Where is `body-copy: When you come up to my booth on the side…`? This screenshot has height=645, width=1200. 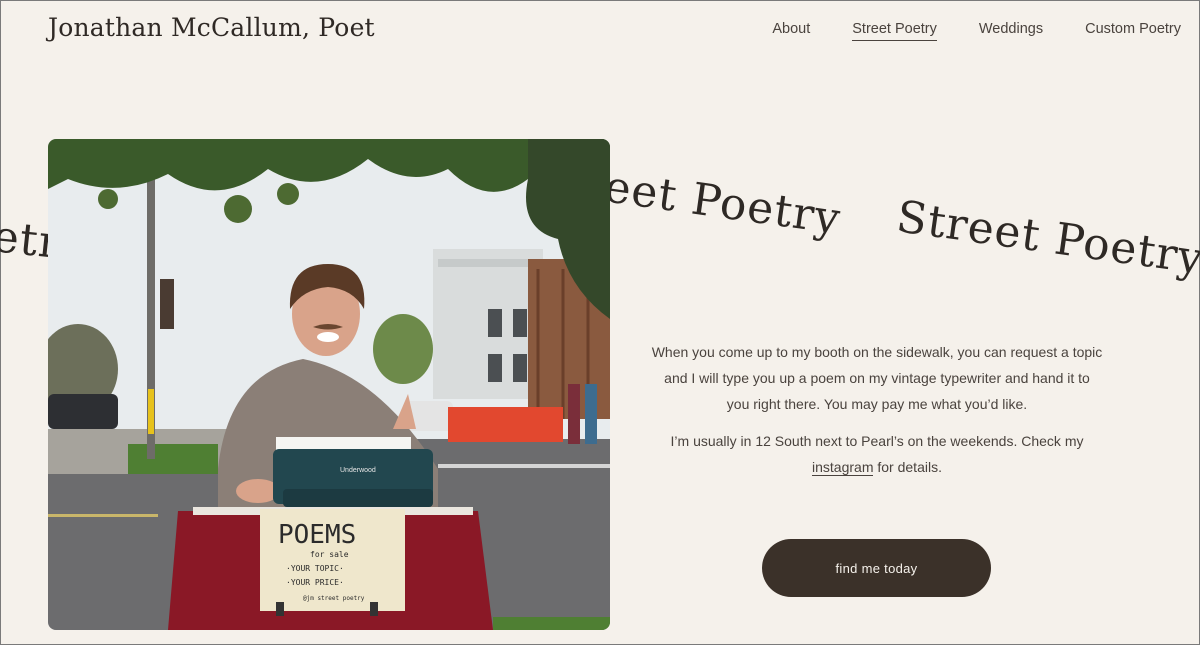 body-copy: When you come up to my booth on the side… is located at coordinates (877, 415).